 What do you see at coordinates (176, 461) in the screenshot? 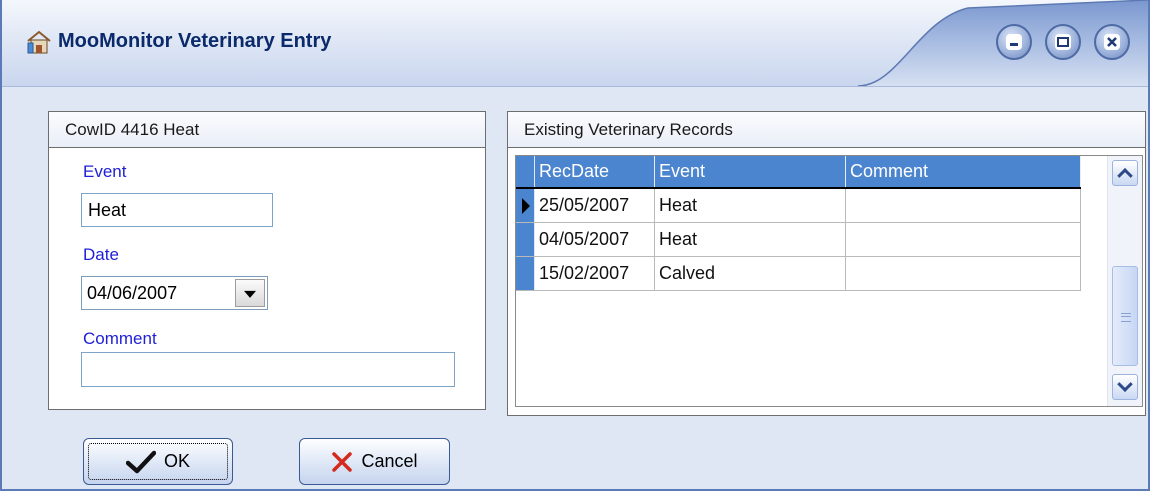
I see `ok-button-label: OK` at bounding box center [176, 461].